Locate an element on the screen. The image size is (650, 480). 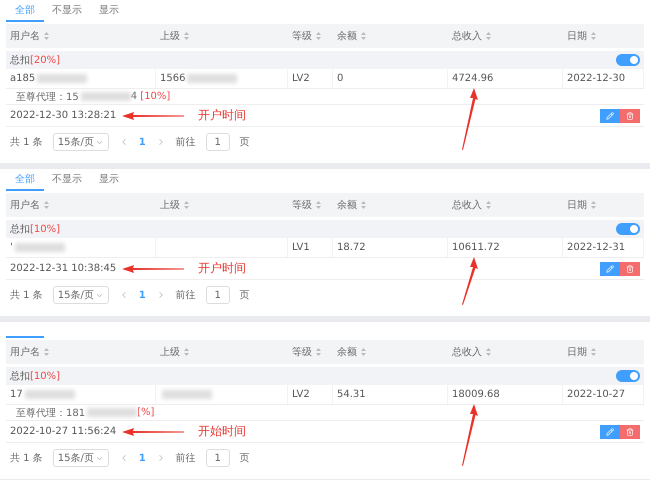
table-cell: 1566 is located at coordinates (173, 78).